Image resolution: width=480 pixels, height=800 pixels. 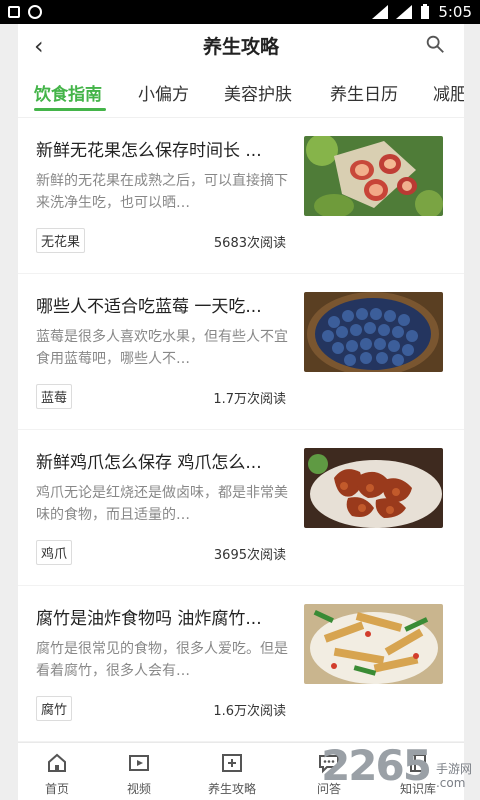 I want to click on tofu-skin-image, so click(x=373, y=644).